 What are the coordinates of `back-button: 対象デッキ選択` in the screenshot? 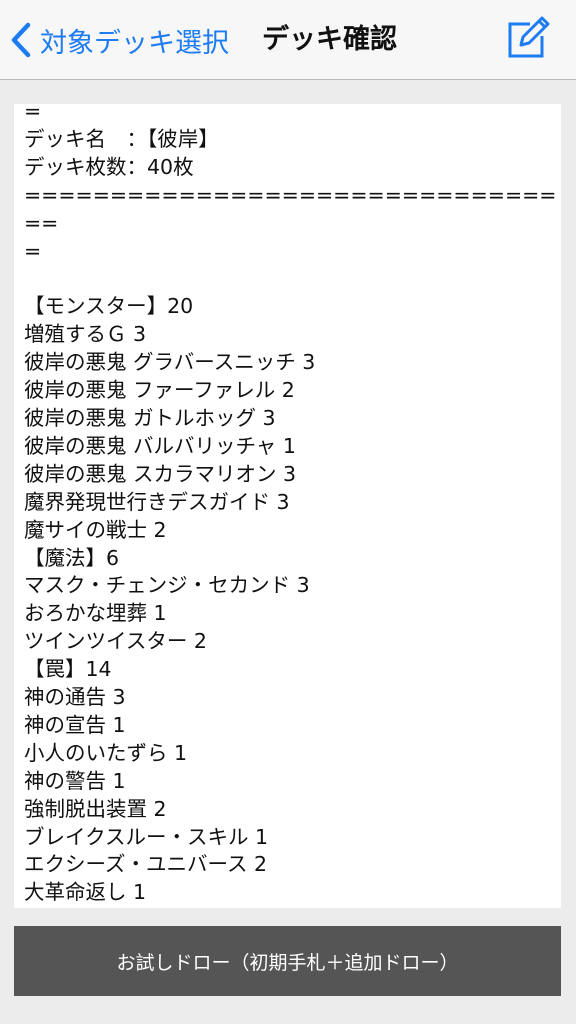 It's located at (119, 40).